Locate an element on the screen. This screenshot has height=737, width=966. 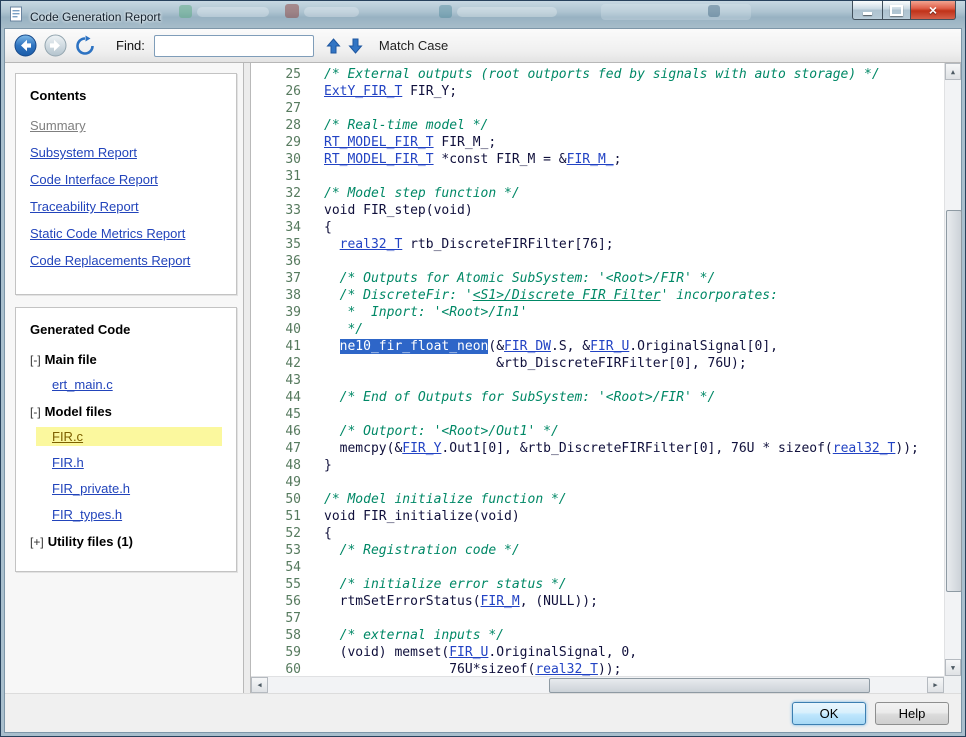
find-previous-button is located at coordinates (333, 46).